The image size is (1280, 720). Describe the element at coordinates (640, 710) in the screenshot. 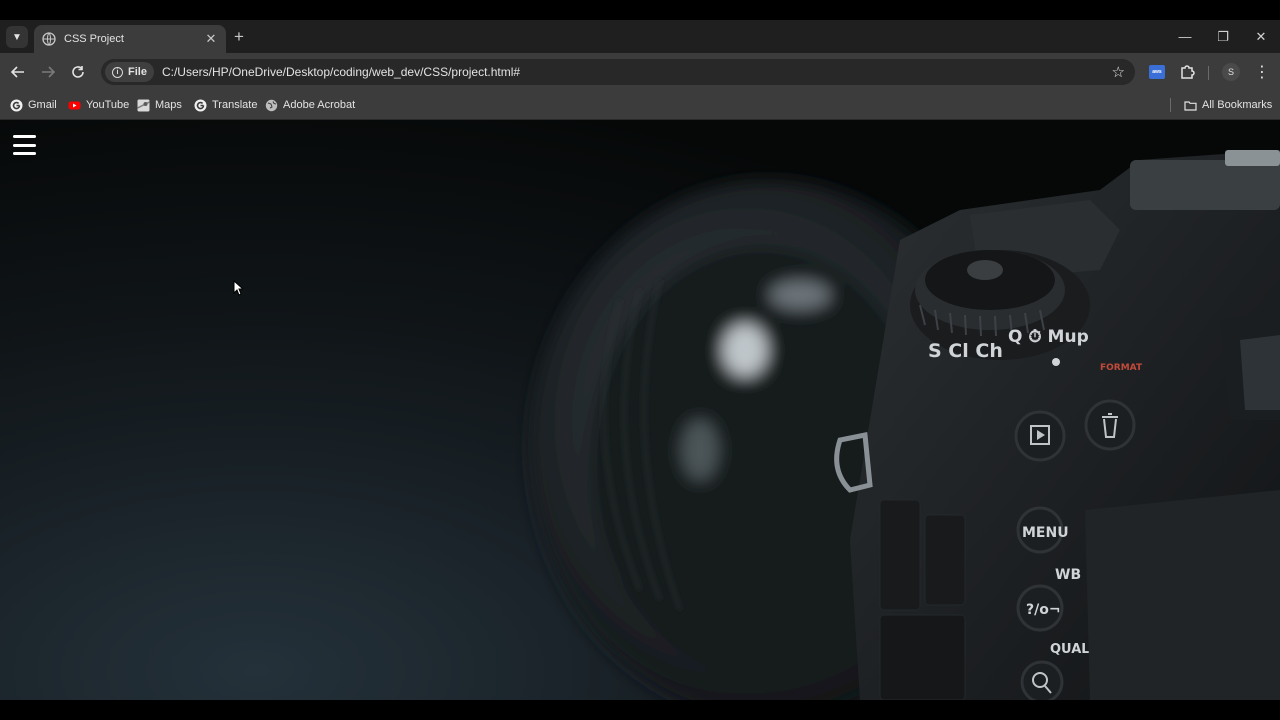

I see `bottom-black-frame` at that location.